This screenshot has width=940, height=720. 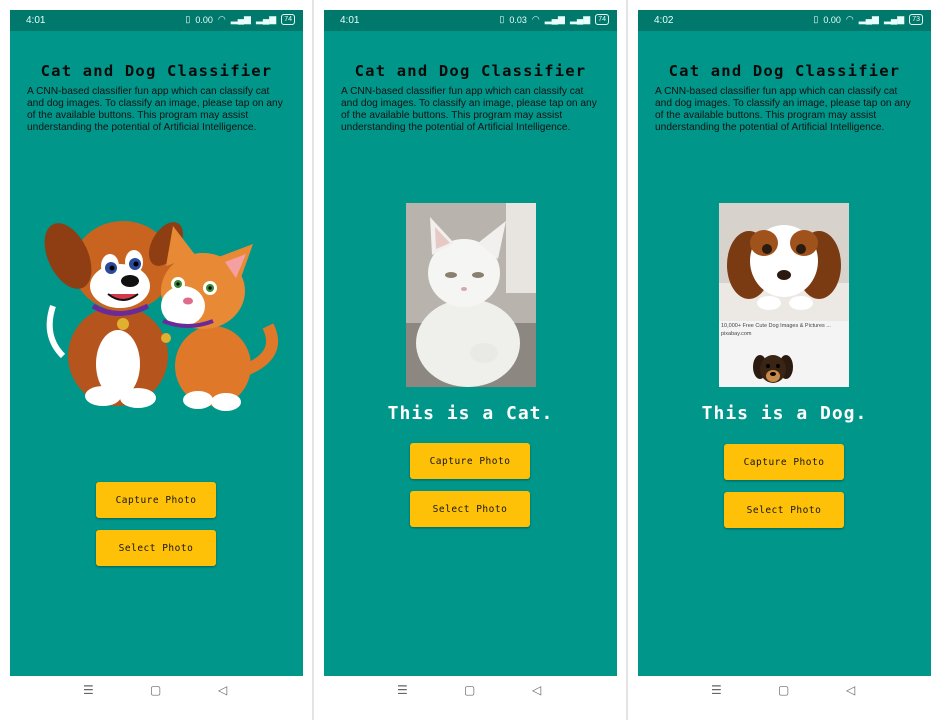 What do you see at coordinates (518, 19) in the screenshot?
I see `net-speed: 0.03` at bounding box center [518, 19].